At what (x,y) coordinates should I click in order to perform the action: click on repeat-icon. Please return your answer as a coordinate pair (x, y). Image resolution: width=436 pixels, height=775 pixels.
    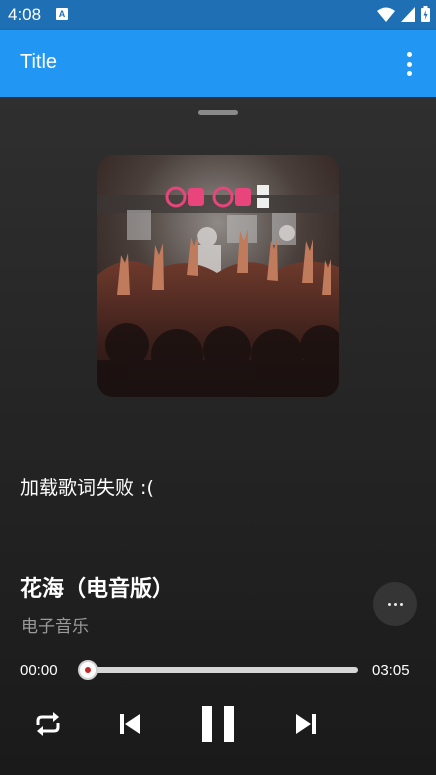
    Looking at the image, I should click on (48, 724).